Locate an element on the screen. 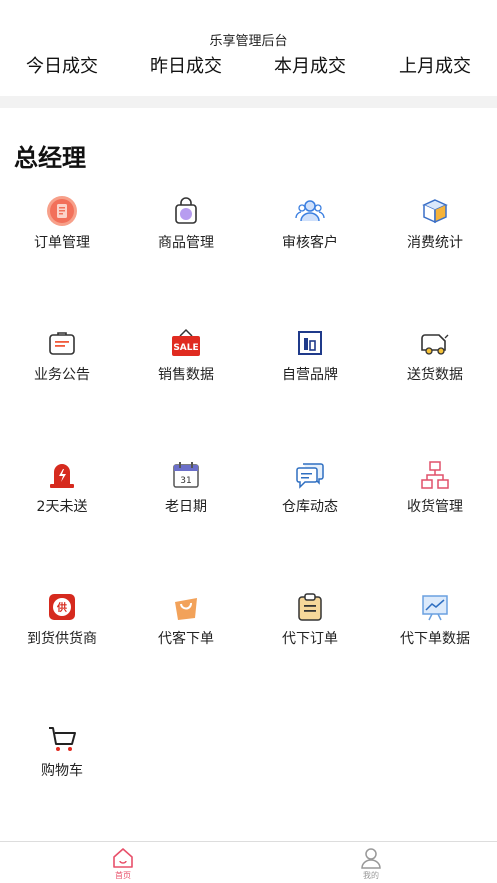 The height and width of the screenshot is (883, 497). grid-item-label: 购物车 is located at coordinates (62, 771).